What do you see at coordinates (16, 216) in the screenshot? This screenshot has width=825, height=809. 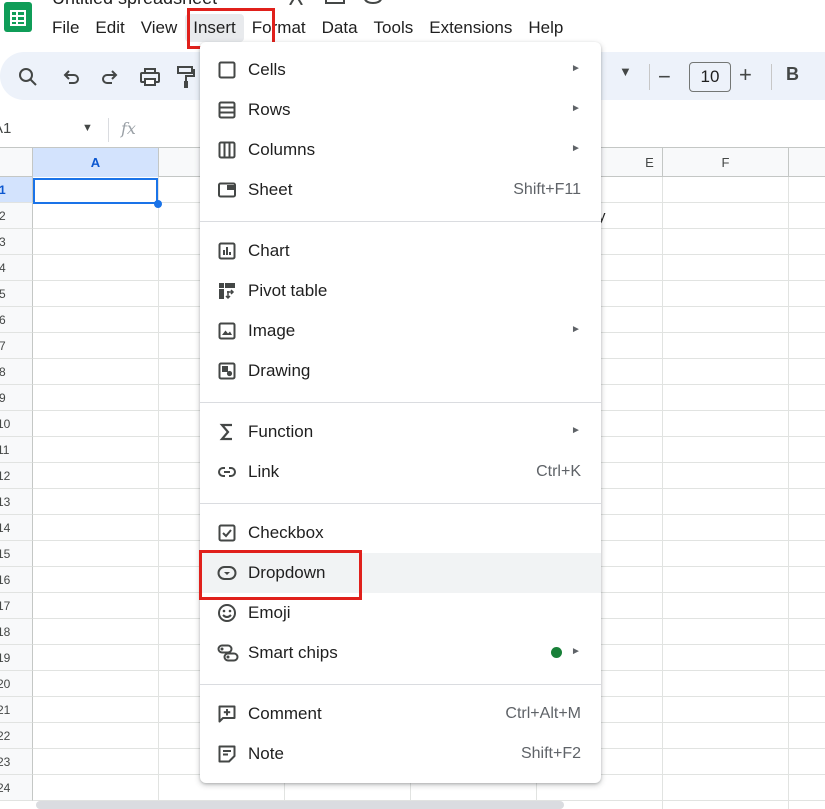 I see `row-header: 2` at bounding box center [16, 216].